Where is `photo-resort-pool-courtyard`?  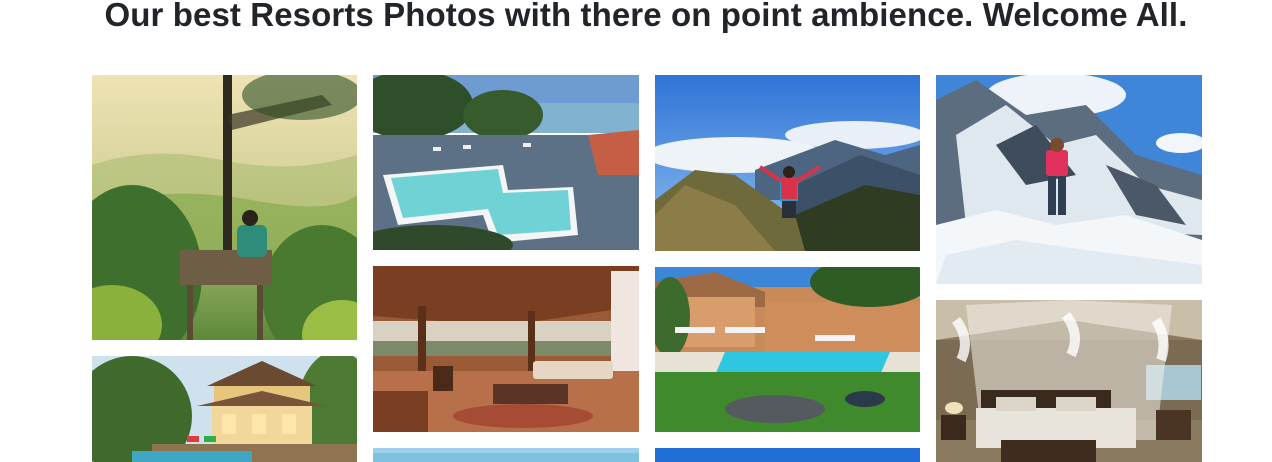 photo-resort-pool-courtyard is located at coordinates (787, 349).